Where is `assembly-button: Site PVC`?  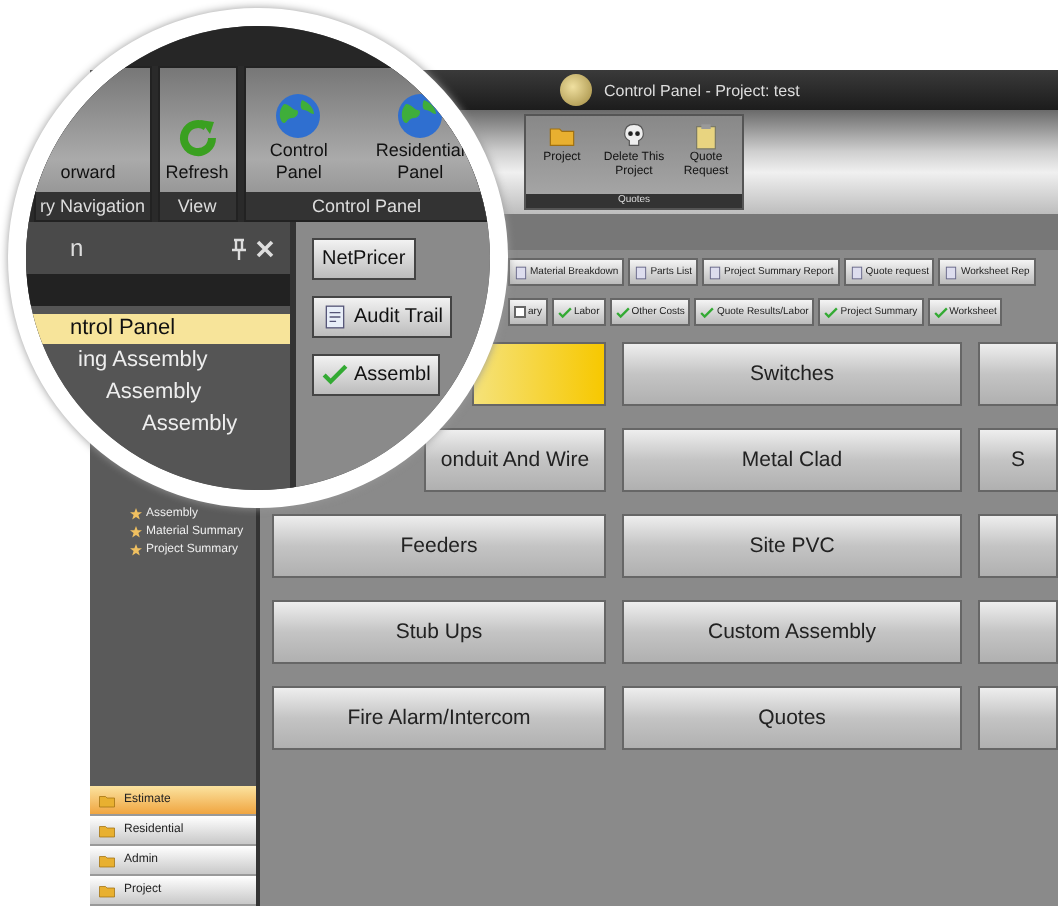 assembly-button: Site PVC is located at coordinates (792, 546).